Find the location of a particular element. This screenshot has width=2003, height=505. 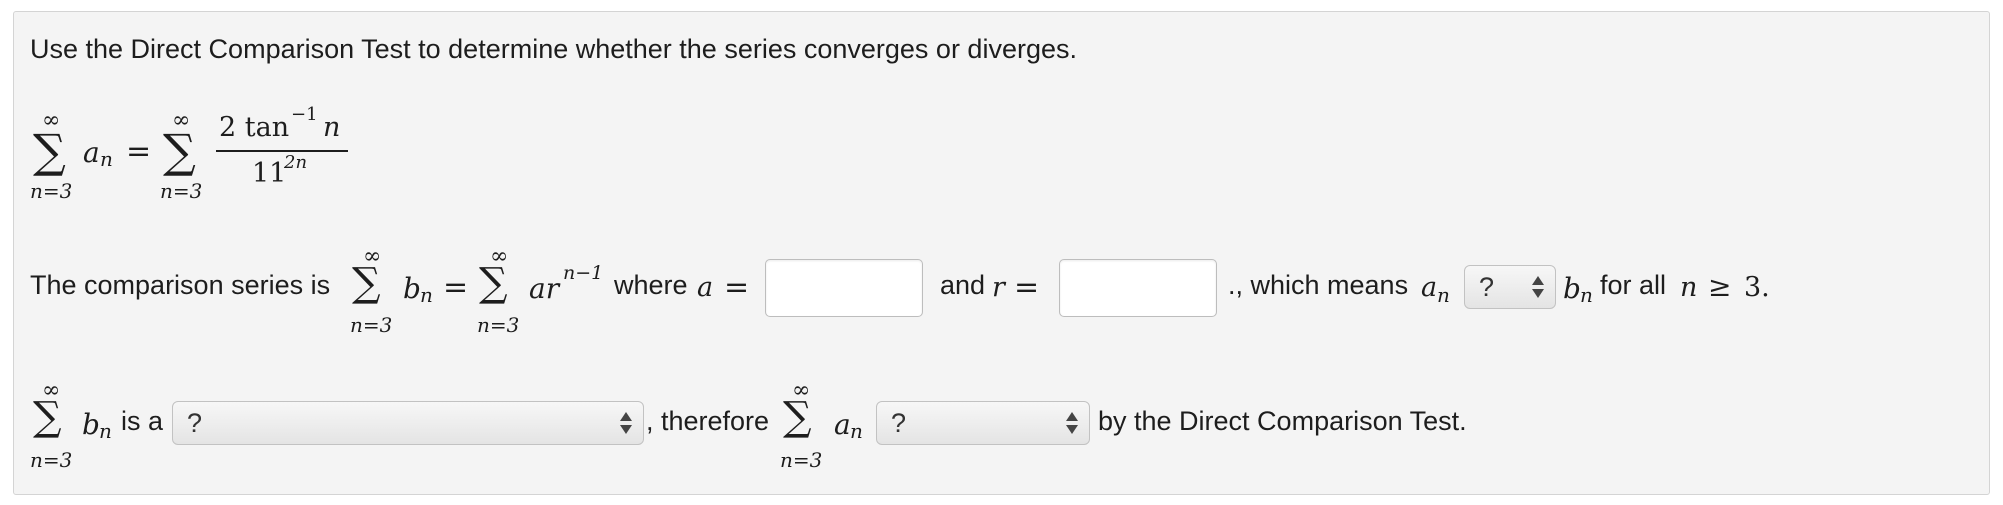

fraction-bar is located at coordinates (282, 151).